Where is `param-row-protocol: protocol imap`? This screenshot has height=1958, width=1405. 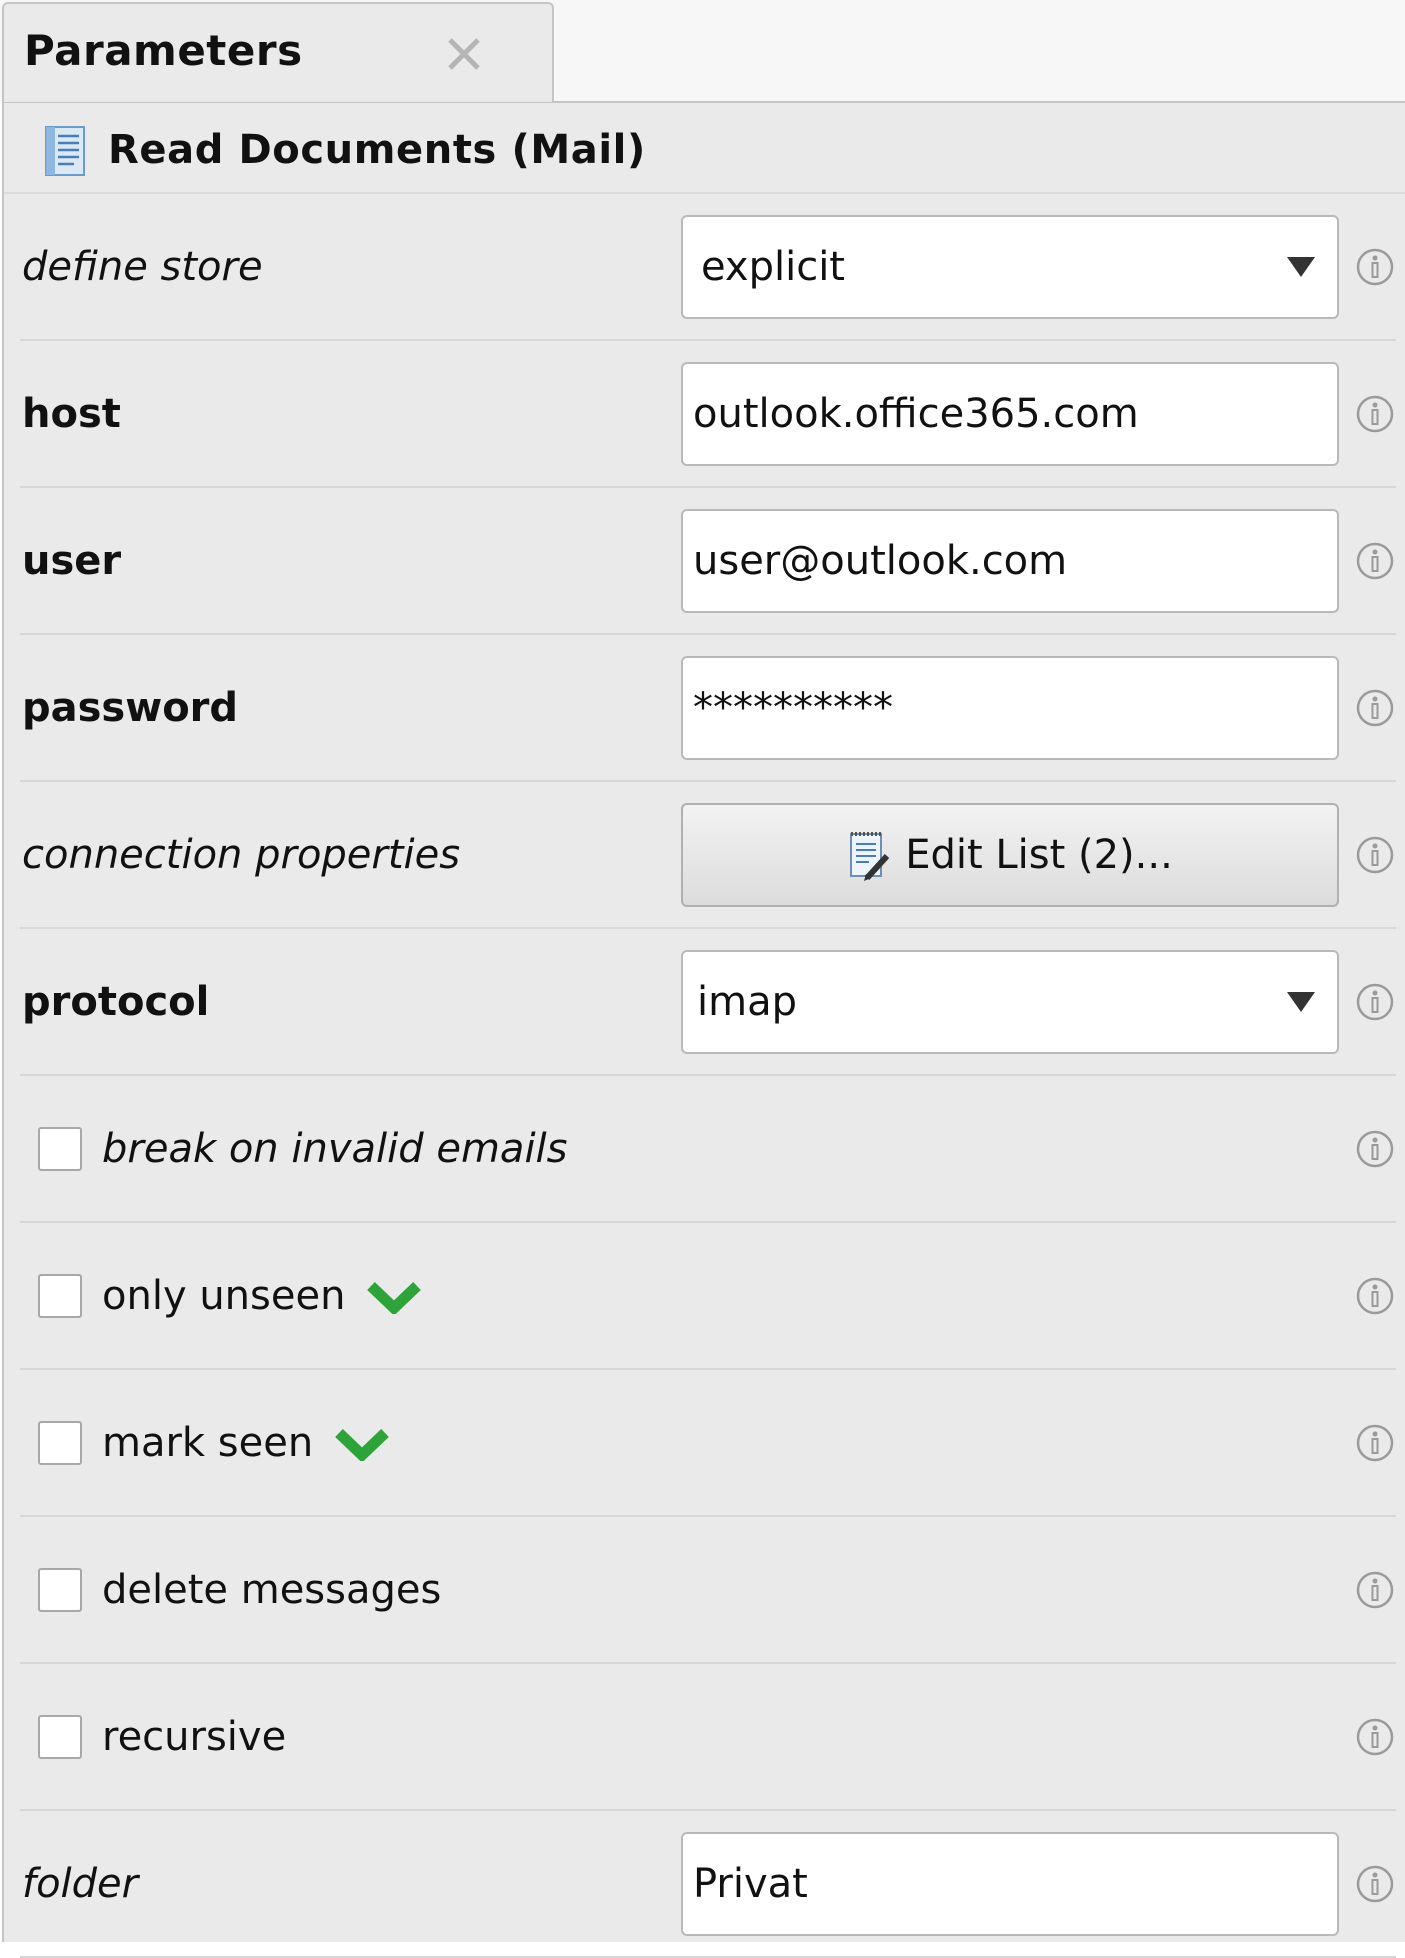
param-row-protocol: protocol imap is located at coordinates (708, 1002).